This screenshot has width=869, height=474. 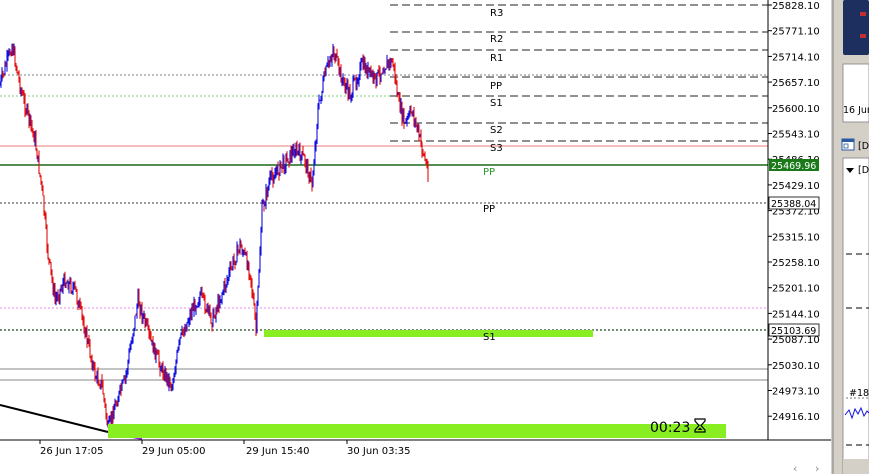 I want to click on current-price: 25469.96, so click(x=793, y=166).